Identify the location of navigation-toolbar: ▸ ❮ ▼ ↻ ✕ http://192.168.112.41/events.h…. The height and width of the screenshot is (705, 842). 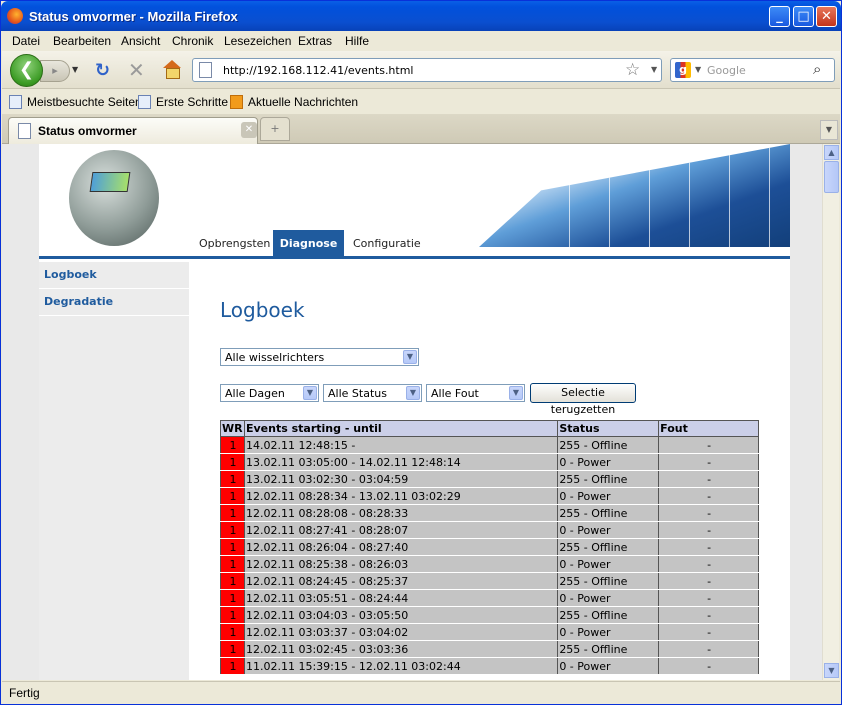
(421, 70).